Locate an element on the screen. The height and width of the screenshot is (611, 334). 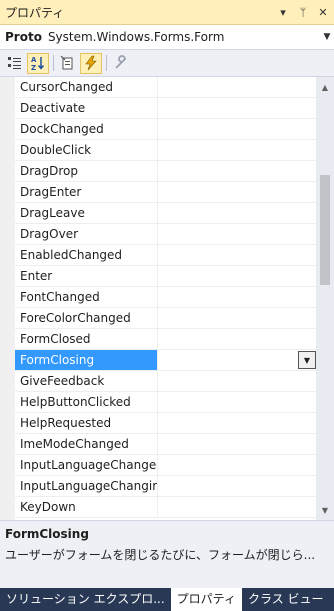
grid-row-dragover: DragOver is located at coordinates (165, 234).